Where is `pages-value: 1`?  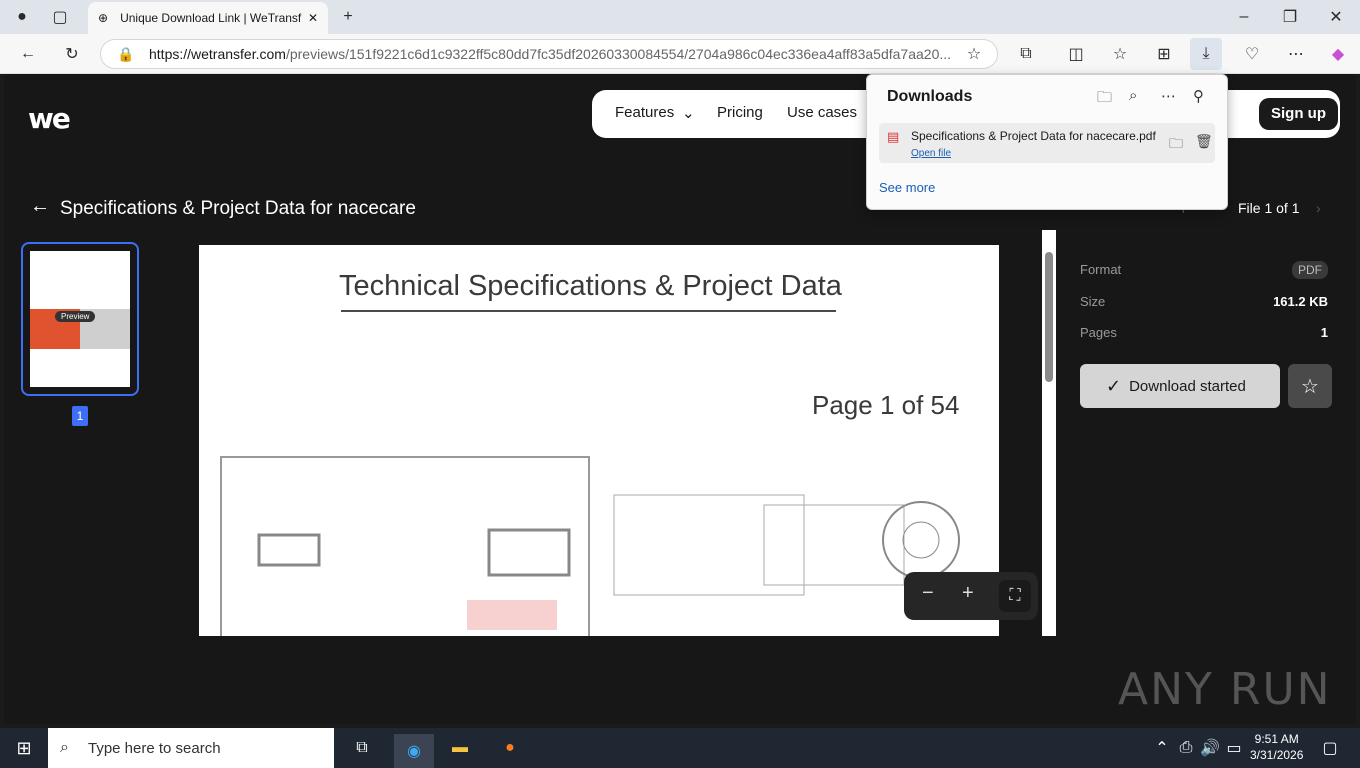 pages-value: 1 is located at coordinates (1324, 332).